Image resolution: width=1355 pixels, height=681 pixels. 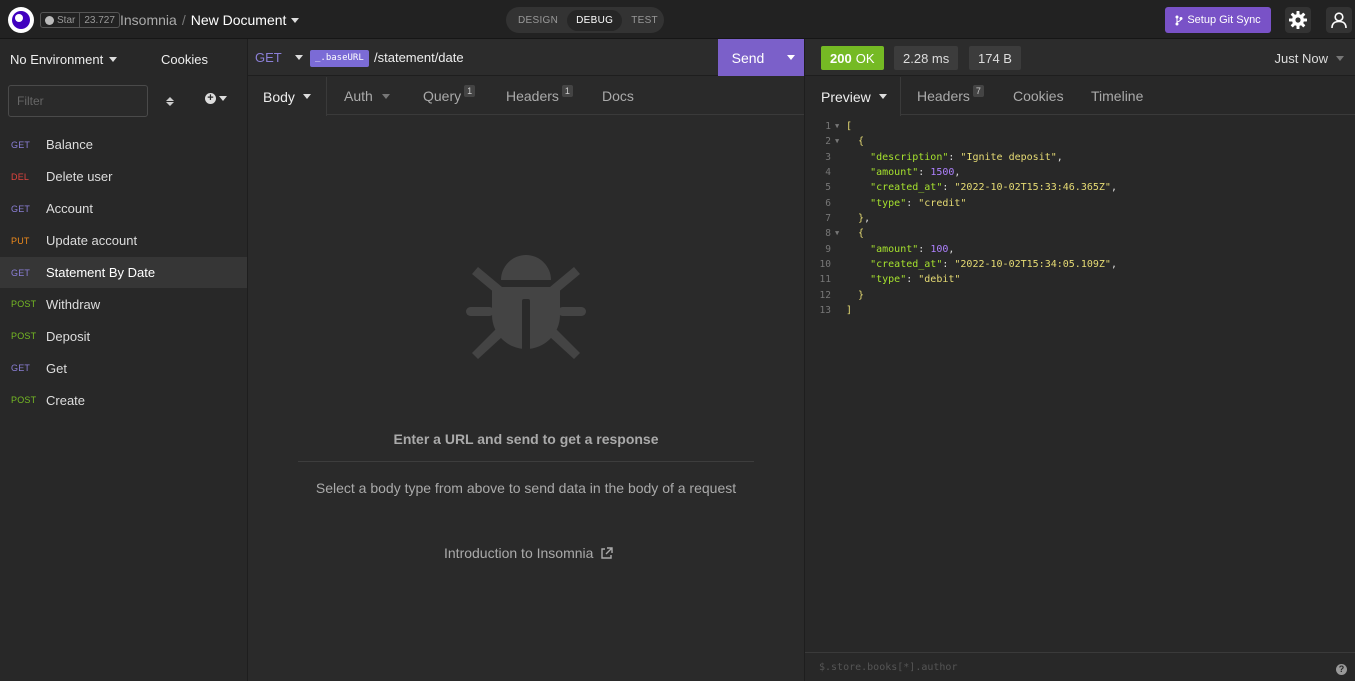 I want to click on request-item: GET Statement By Date, so click(x=123, y=272).